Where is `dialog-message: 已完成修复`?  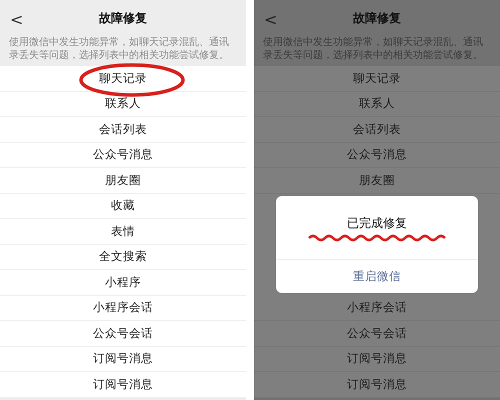 dialog-message: 已完成修复 is located at coordinates (377, 223).